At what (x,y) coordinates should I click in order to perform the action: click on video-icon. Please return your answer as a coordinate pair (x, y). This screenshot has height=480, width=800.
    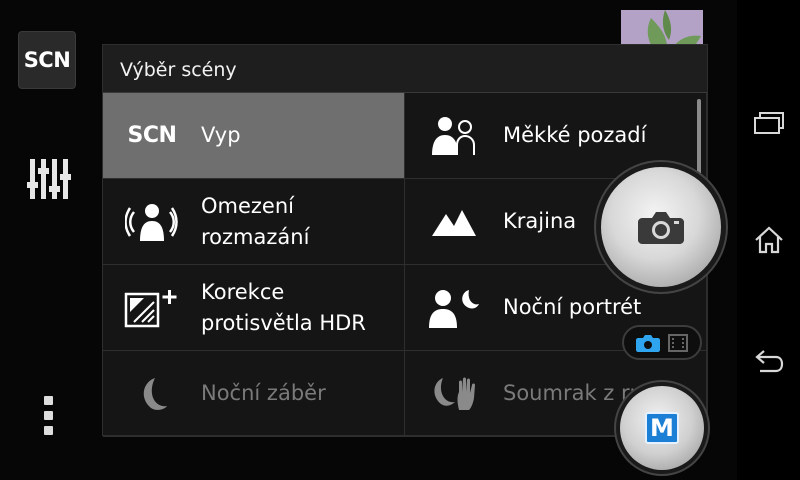
    Looking at the image, I should click on (678, 342).